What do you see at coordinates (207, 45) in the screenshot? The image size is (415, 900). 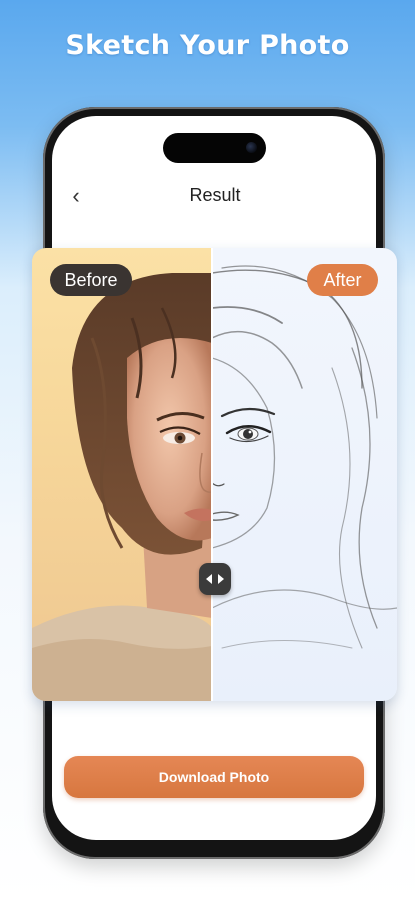 I see `promo-headline: Sketch Your Photo` at bounding box center [207, 45].